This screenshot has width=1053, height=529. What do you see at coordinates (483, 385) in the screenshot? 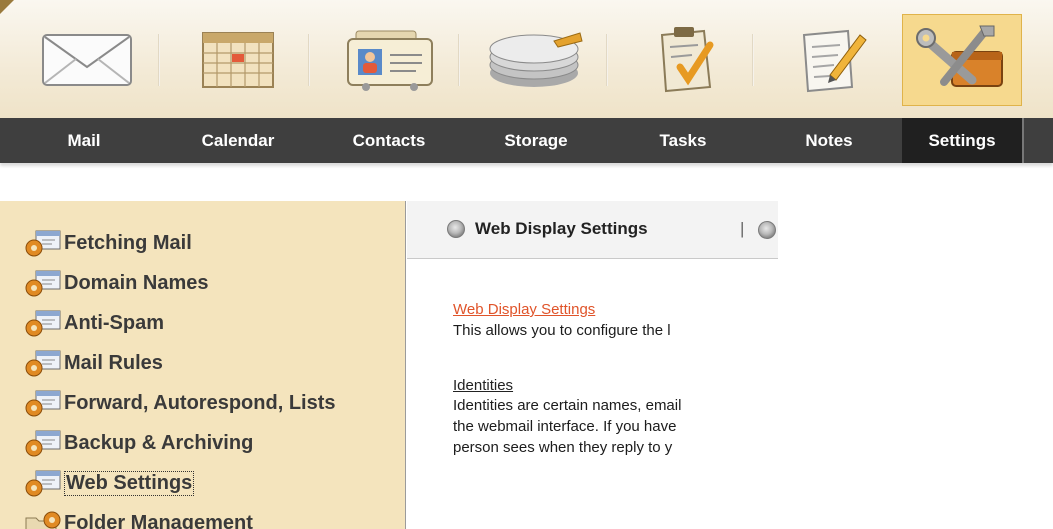
I see `identities-link: Identities` at bounding box center [483, 385].